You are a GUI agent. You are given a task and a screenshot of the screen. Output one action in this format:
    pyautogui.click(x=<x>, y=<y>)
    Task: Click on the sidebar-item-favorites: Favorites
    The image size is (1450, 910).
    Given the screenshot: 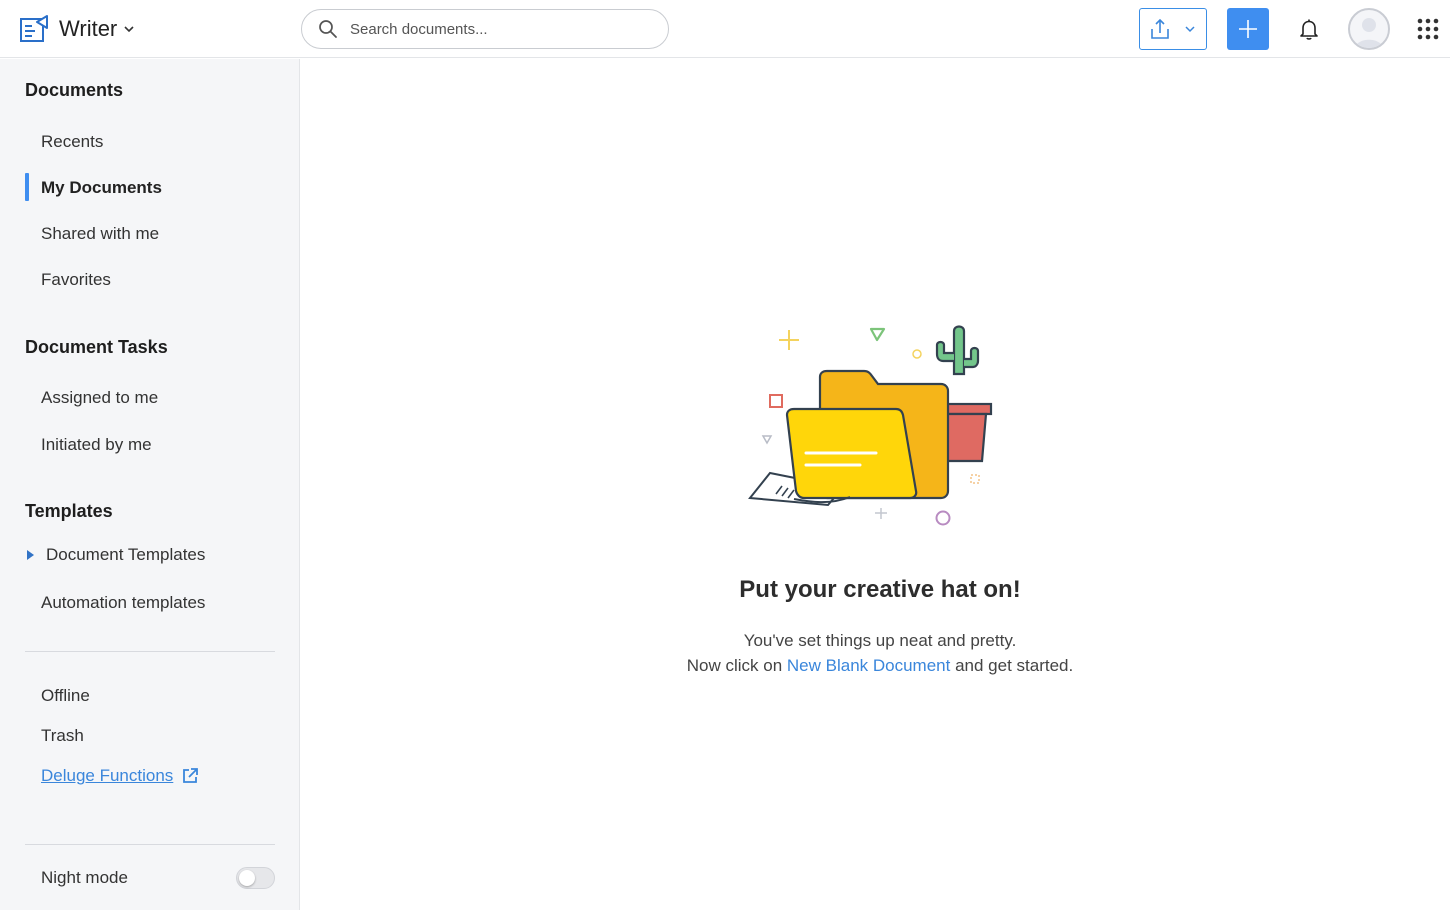 What is the action you would take?
    pyautogui.click(x=150, y=280)
    